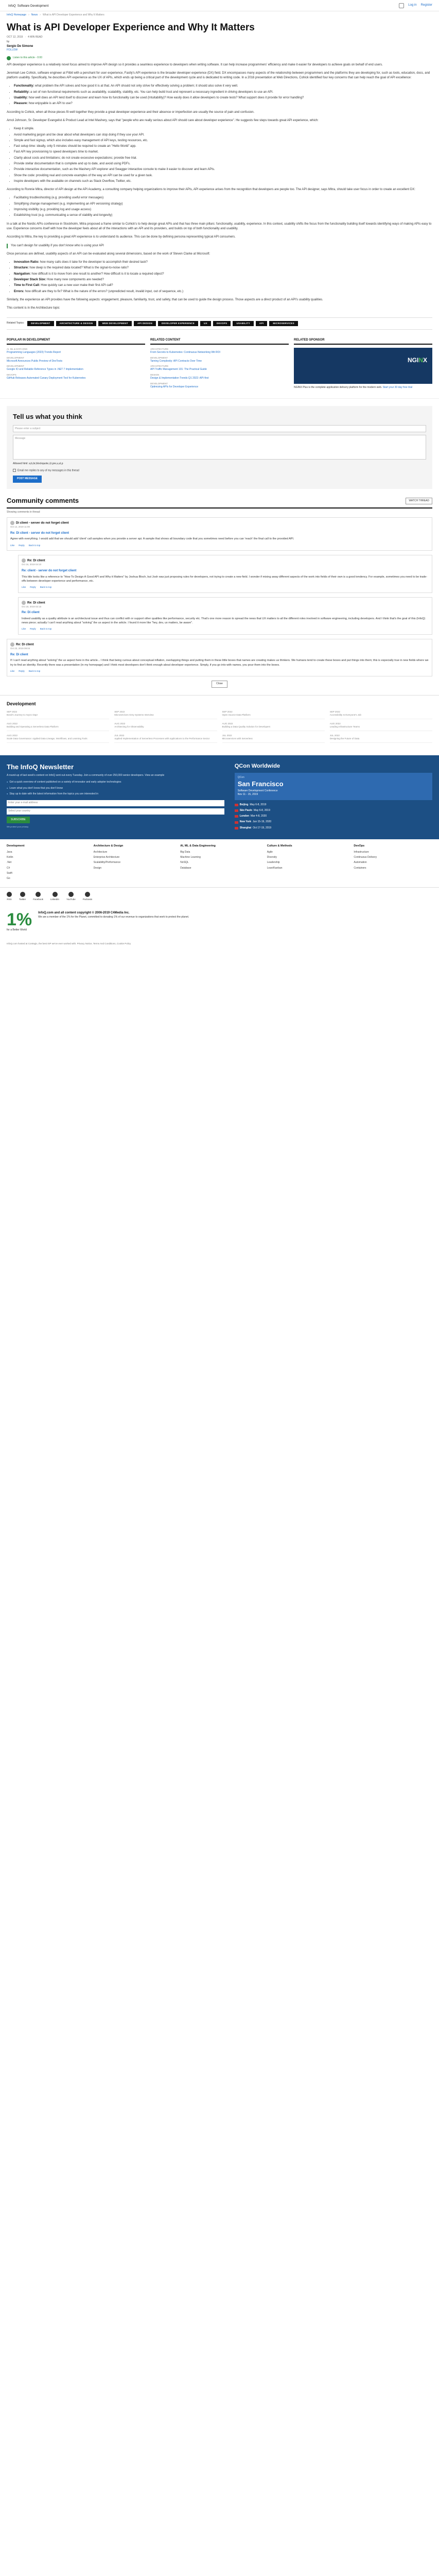  Describe the element at coordinates (133, 852) in the screenshot. I see `footer-link: Architecture` at that location.